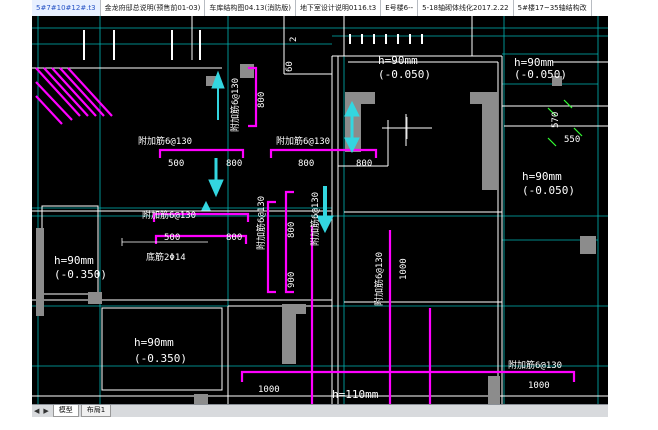  I want to click on tab-model: 模型, so click(65, 411).